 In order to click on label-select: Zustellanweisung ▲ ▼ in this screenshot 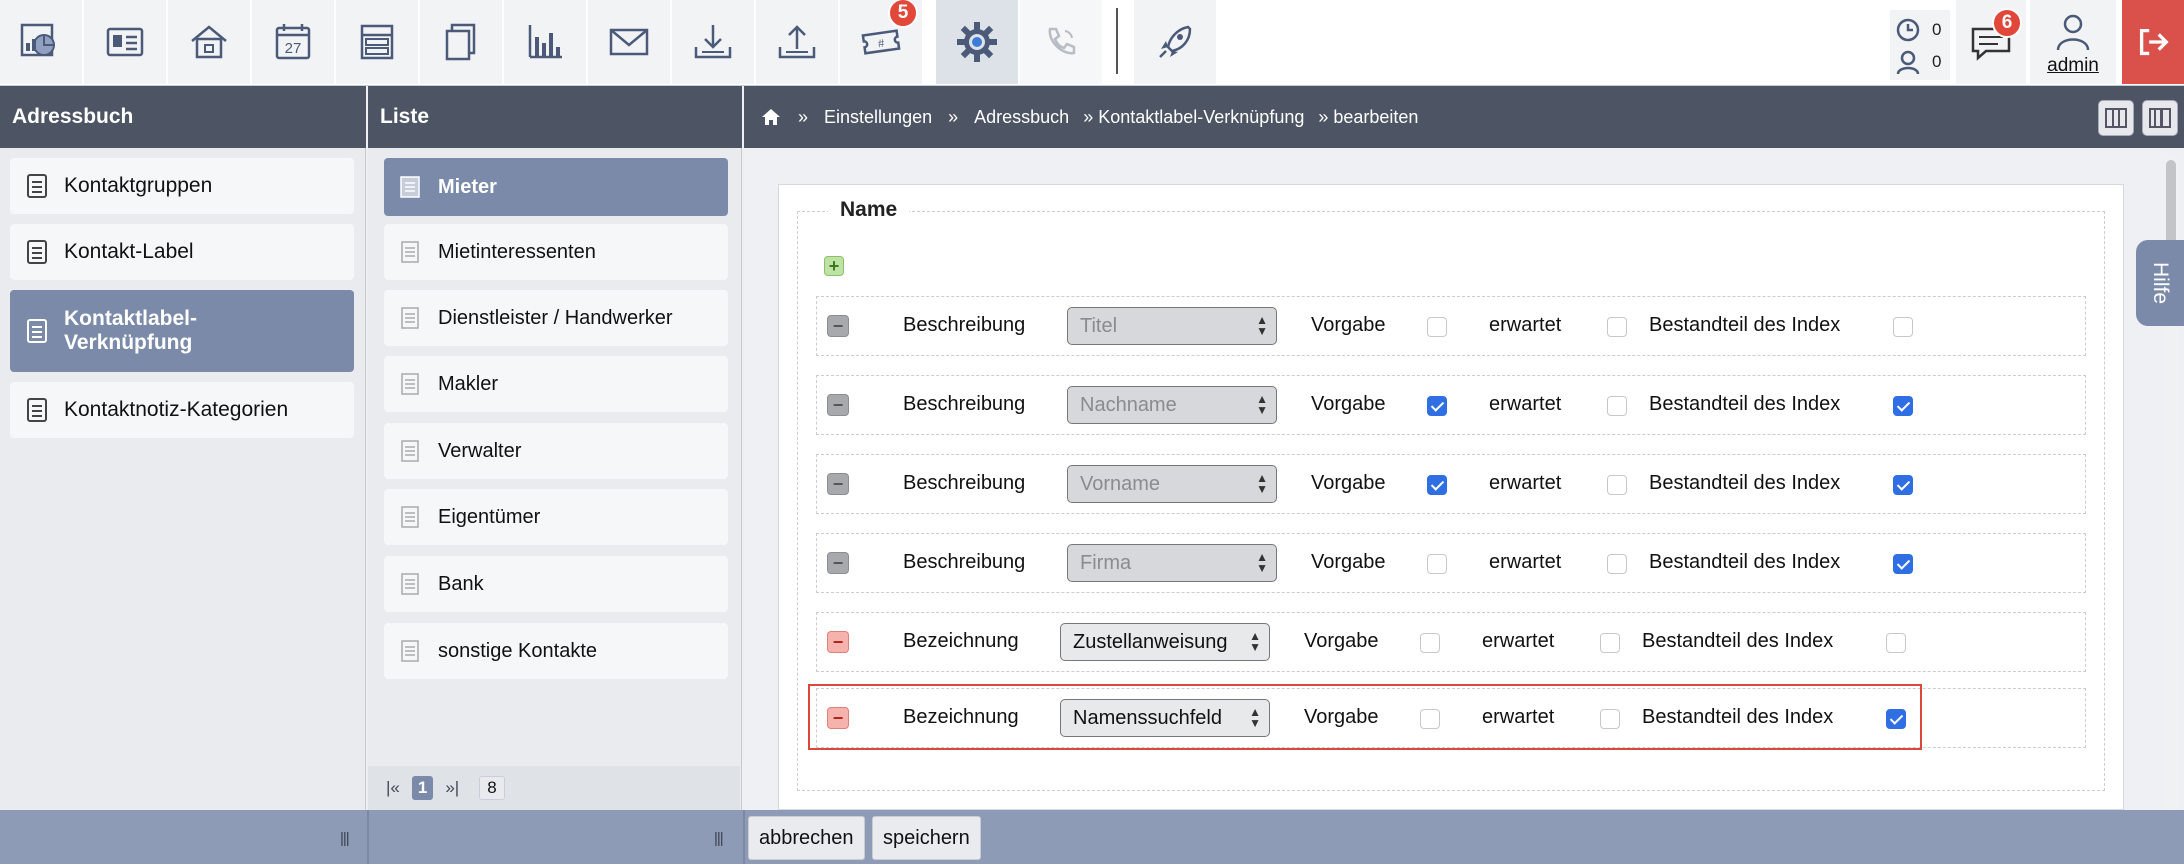, I will do `click(1165, 642)`.